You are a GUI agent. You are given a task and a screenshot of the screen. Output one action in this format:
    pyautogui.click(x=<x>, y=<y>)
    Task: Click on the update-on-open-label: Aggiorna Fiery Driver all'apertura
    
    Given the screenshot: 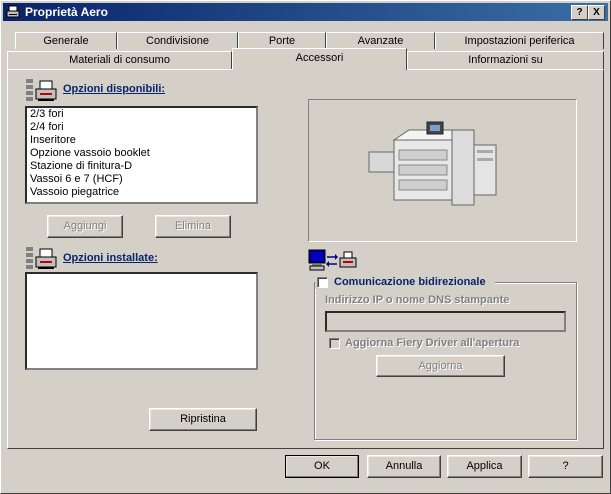 What is the action you would take?
    pyautogui.click(x=432, y=343)
    